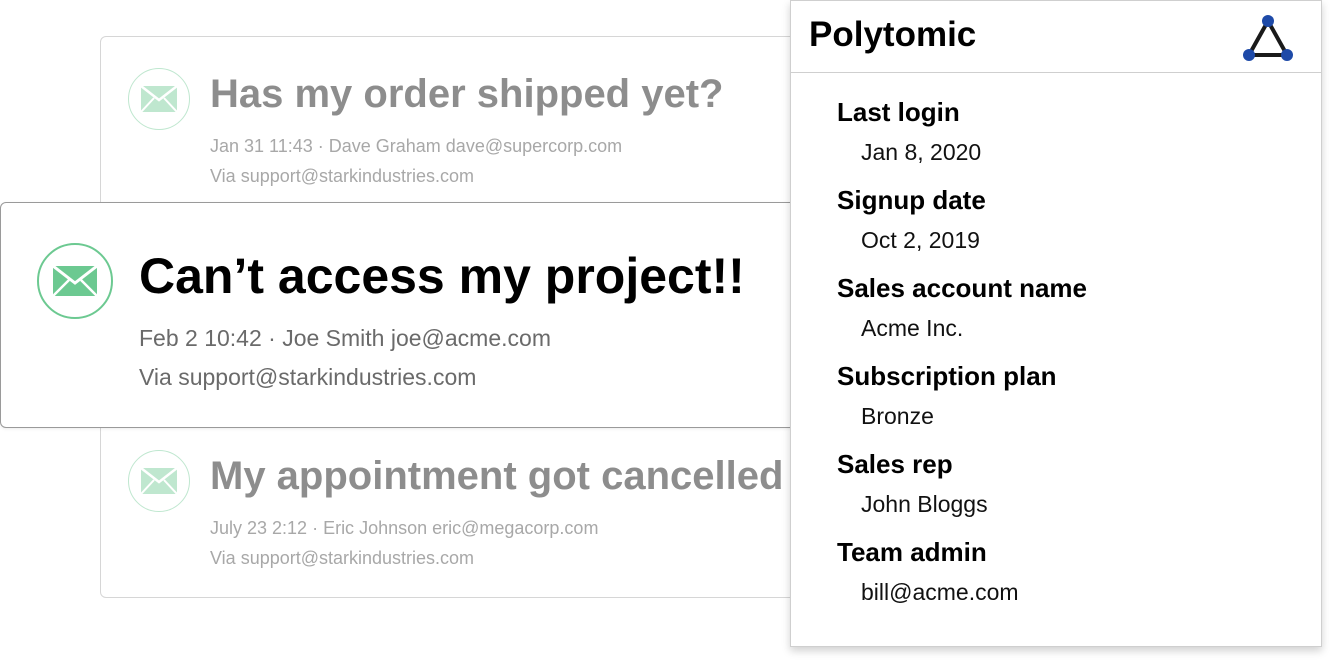 Image resolution: width=1330 pixels, height=664 pixels. What do you see at coordinates (912, 552) in the screenshot?
I see `field-label: Team admin` at bounding box center [912, 552].